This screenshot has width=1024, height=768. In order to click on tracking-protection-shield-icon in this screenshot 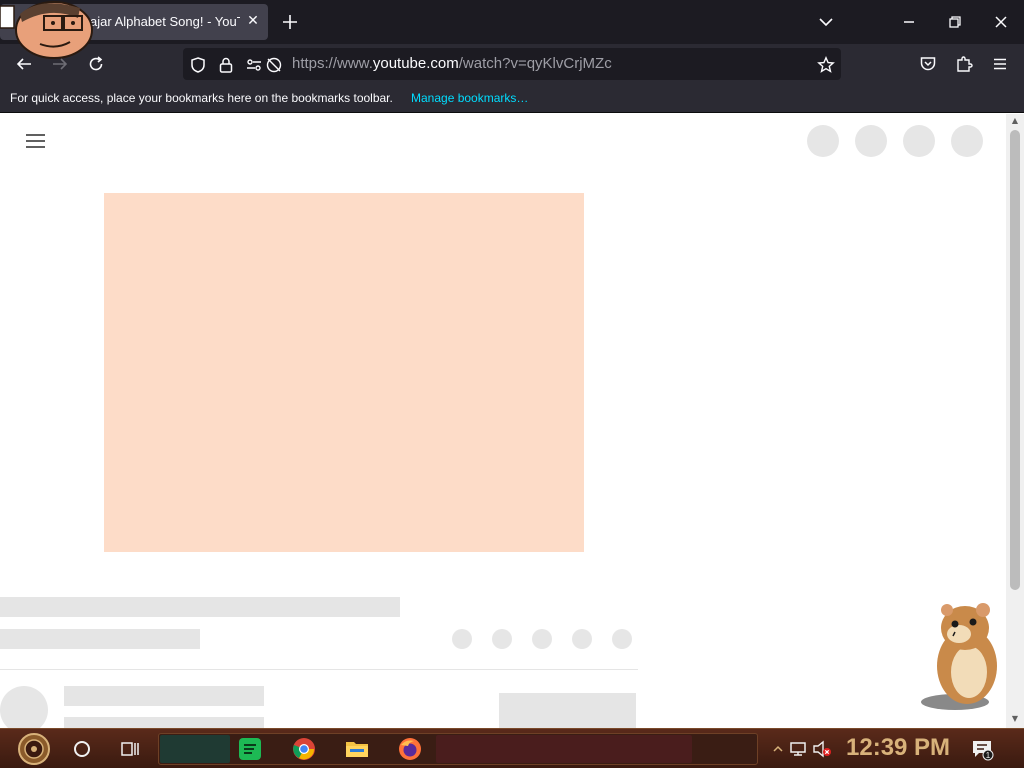, I will do `click(198, 65)`.